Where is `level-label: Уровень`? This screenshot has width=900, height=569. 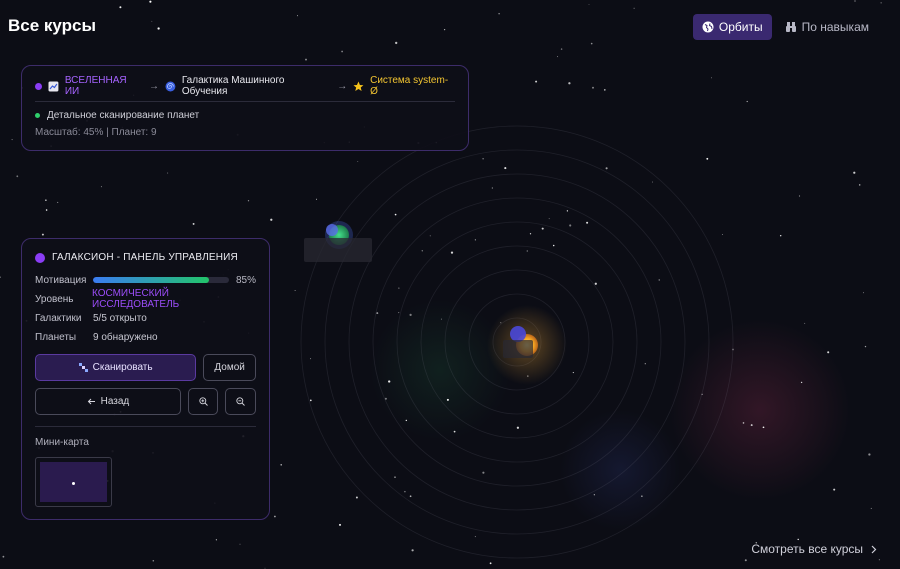 level-label: Уровень is located at coordinates (54, 299).